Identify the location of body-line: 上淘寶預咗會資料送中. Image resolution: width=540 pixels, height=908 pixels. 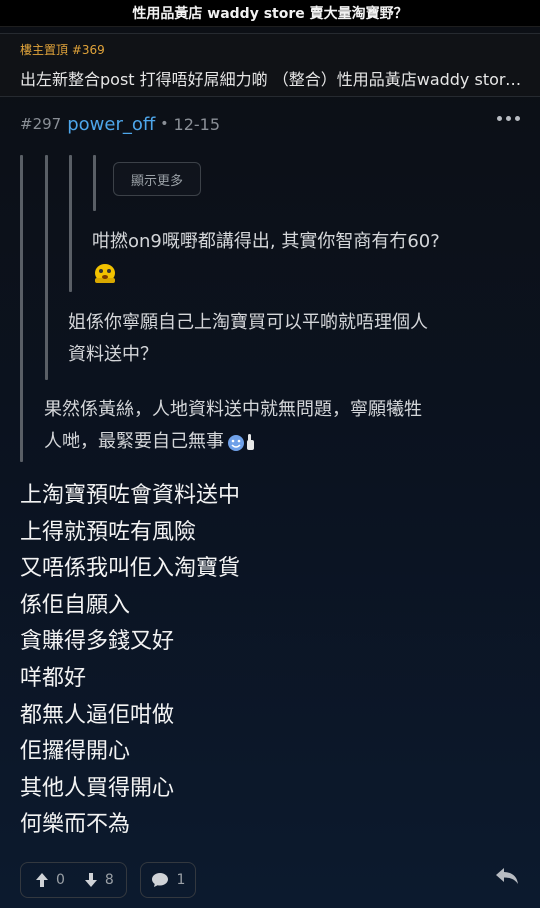
(130, 495).